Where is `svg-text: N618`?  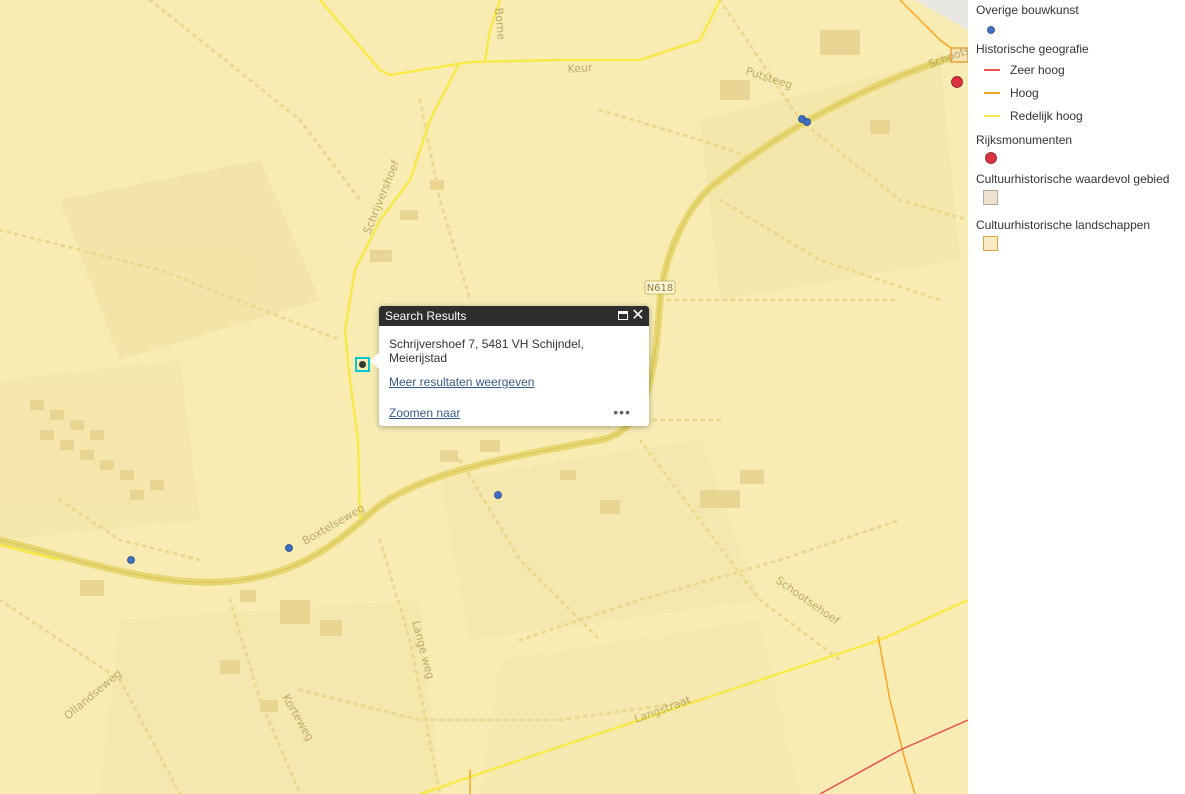 svg-text: N618 is located at coordinates (660, 288).